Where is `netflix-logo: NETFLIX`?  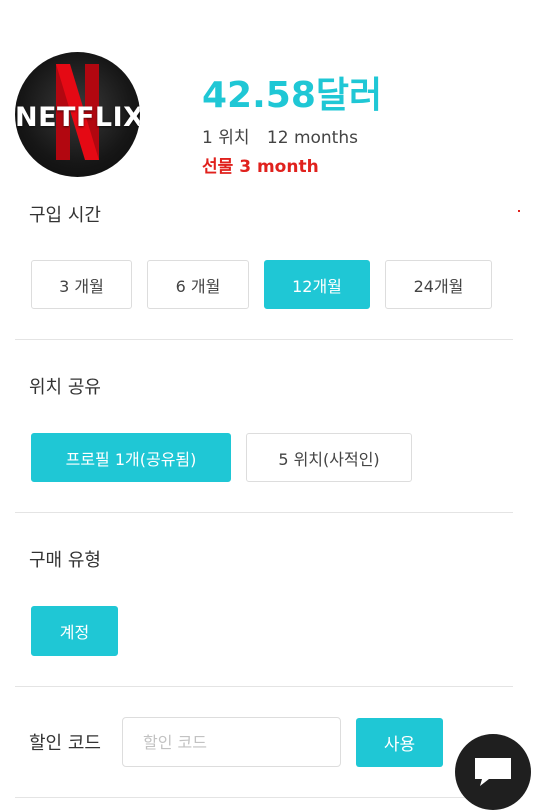
netflix-logo: NETFLIX is located at coordinates (77, 114).